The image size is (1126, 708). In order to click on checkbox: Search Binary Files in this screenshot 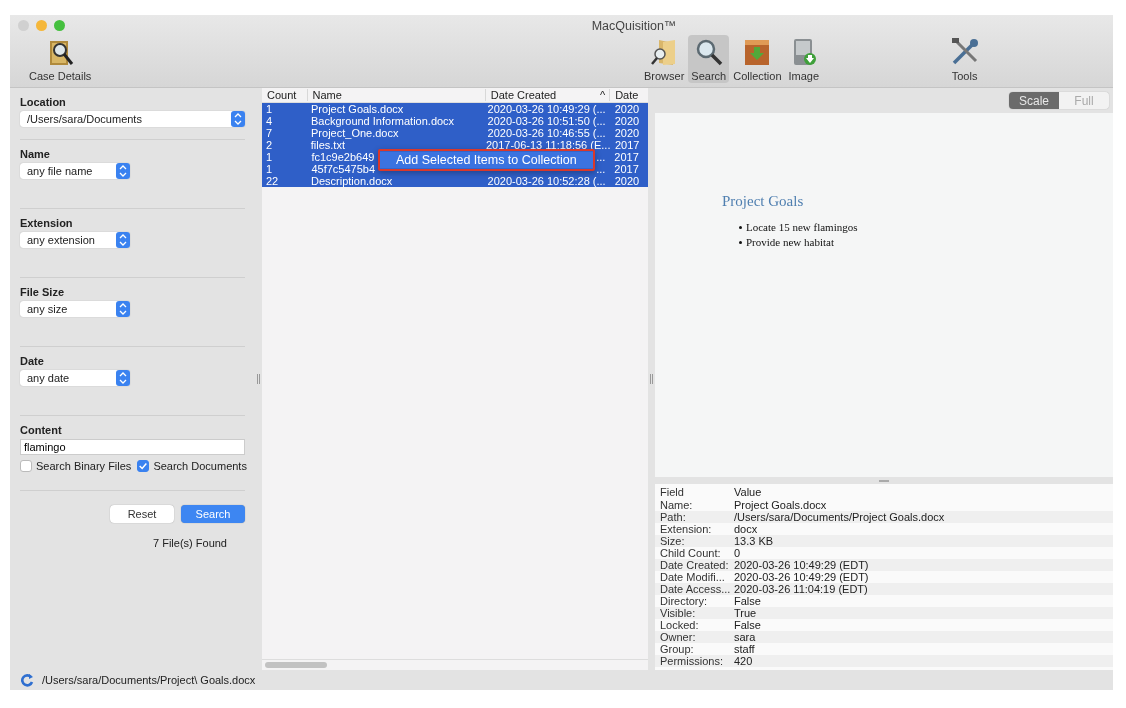, I will do `click(76, 466)`.